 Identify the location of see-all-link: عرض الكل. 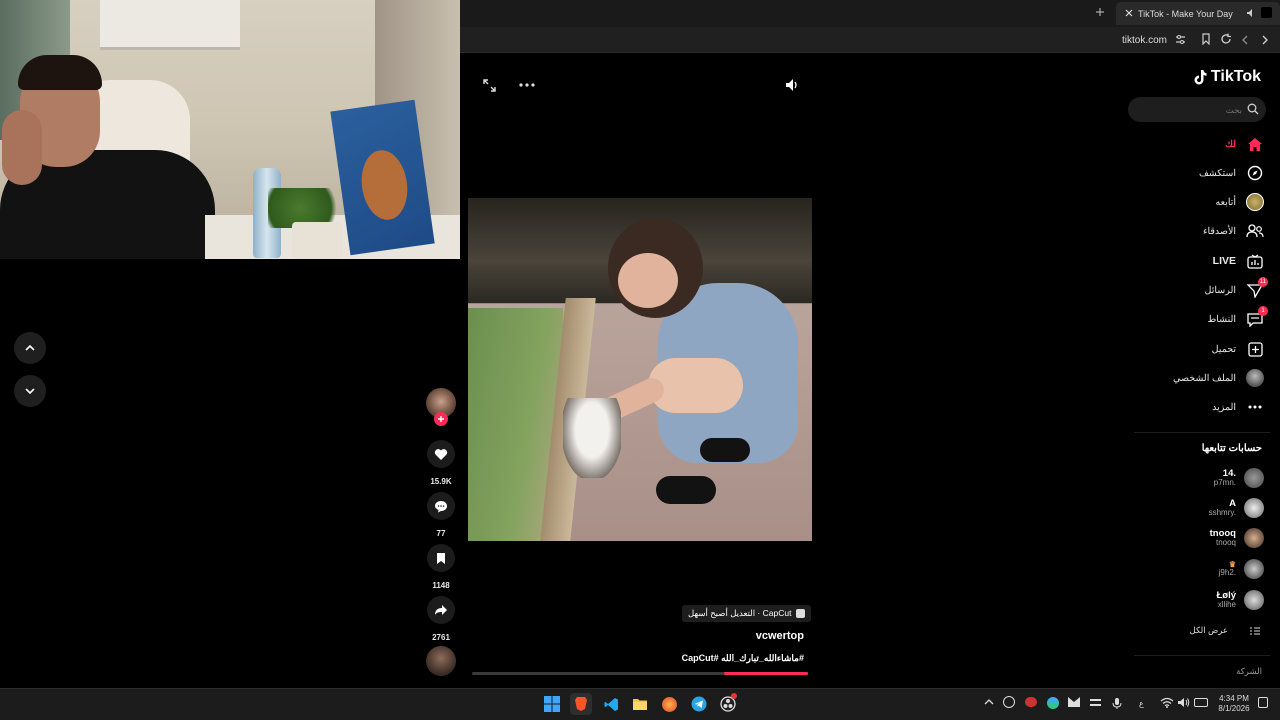
(1225, 630).